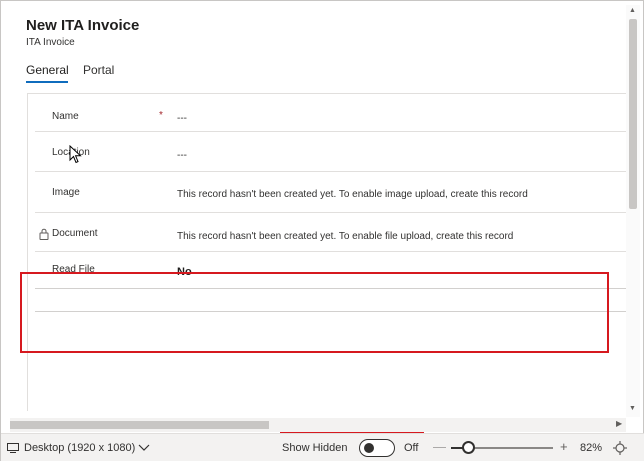 The width and height of the screenshot is (644, 461). Describe the element at coordinates (66, 192) in the screenshot. I see `field-label-image: Image` at that location.